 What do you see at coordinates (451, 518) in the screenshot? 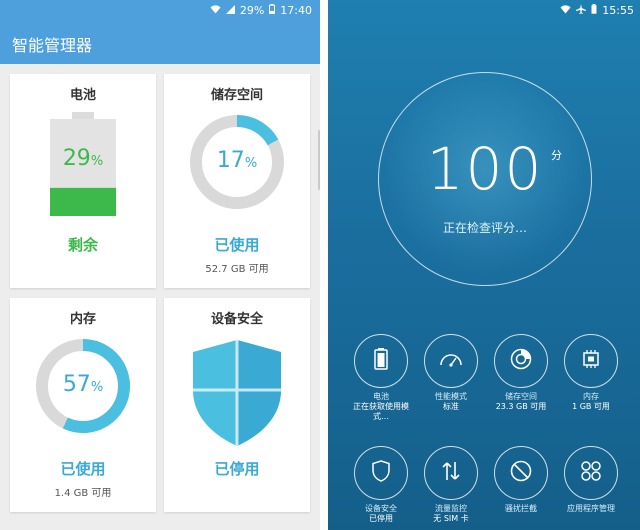
I see `tile-value: 无 SIM 卡` at bounding box center [451, 518].